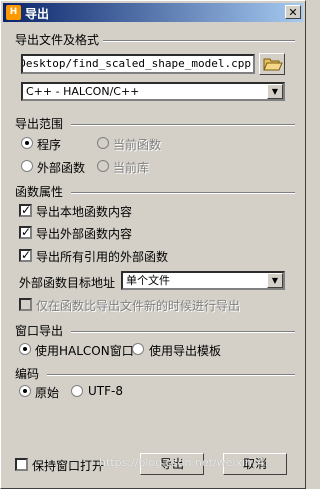 Image resolution: width=320 pixels, height=489 pixels. I want to click on radio-label: 原始, so click(47, 393).